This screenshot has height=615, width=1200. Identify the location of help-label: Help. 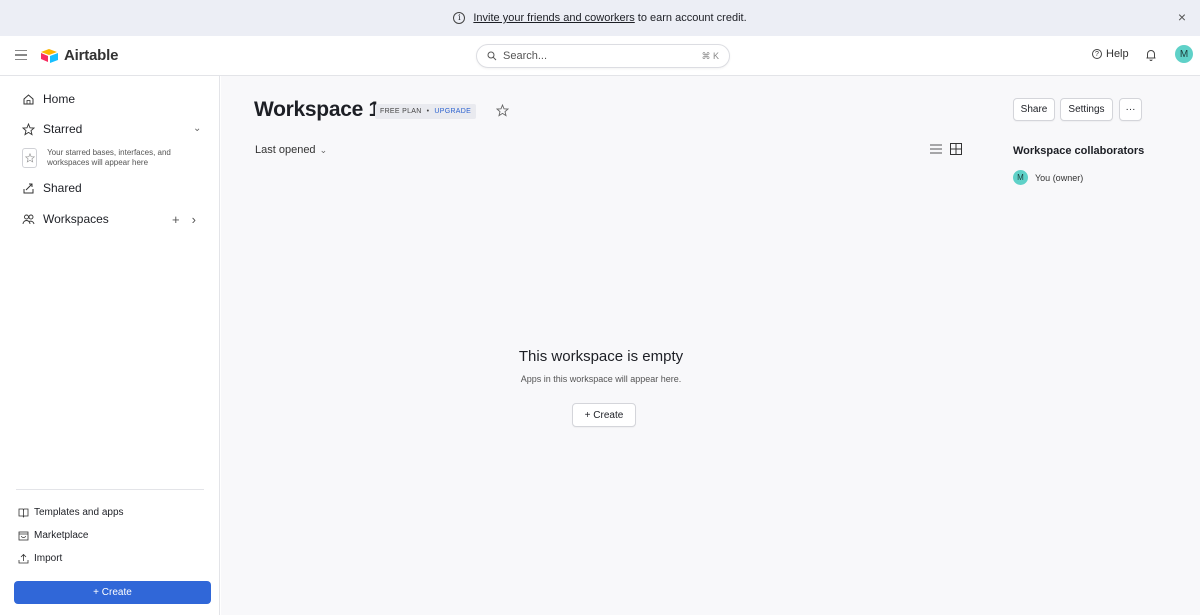
(1117, 54).